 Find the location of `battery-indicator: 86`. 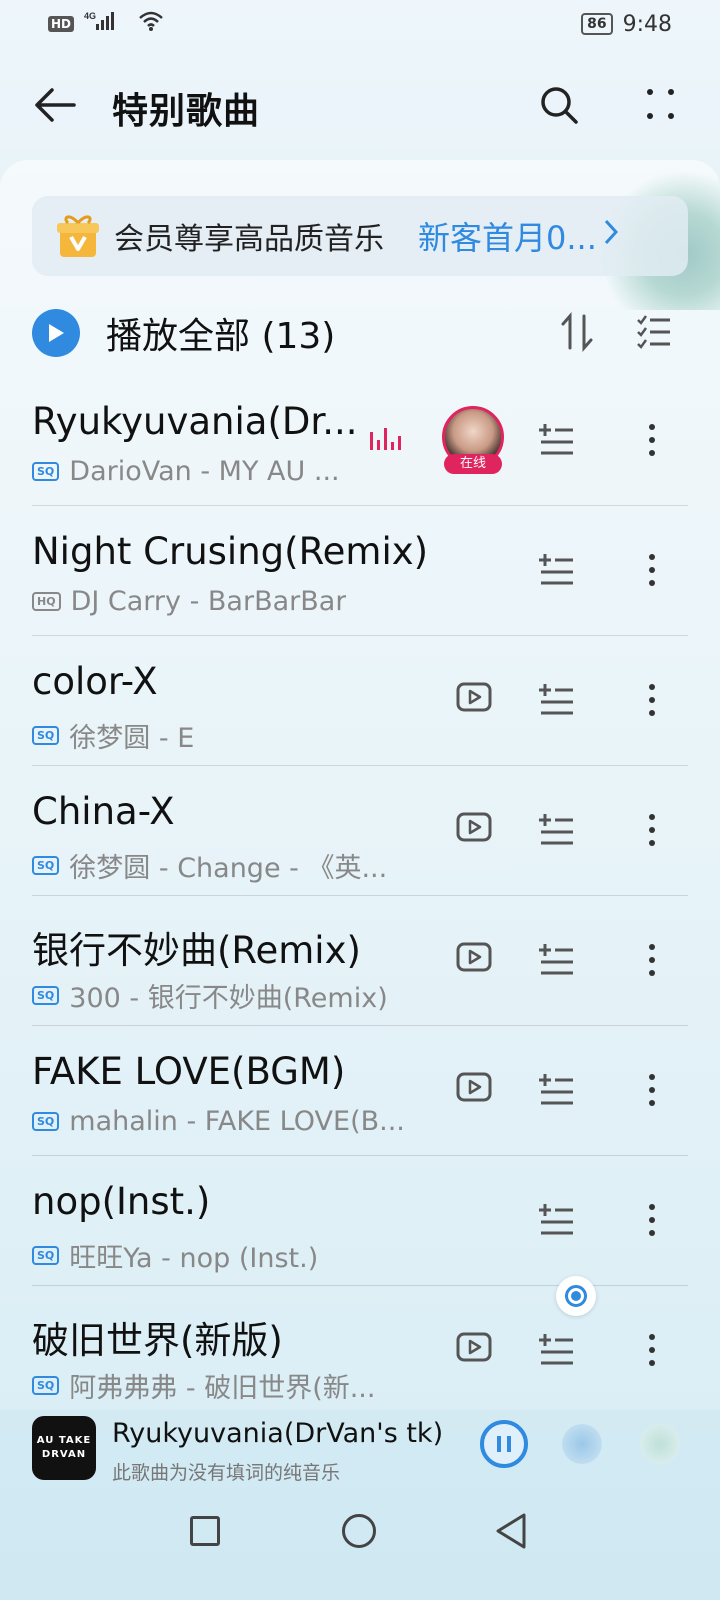

battery-indicator: 86 is located at coordinates (597, 24).